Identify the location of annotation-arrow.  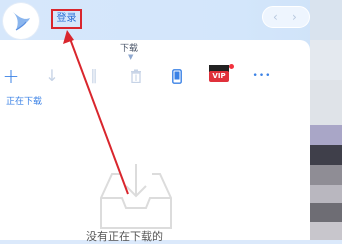
(96, 112).